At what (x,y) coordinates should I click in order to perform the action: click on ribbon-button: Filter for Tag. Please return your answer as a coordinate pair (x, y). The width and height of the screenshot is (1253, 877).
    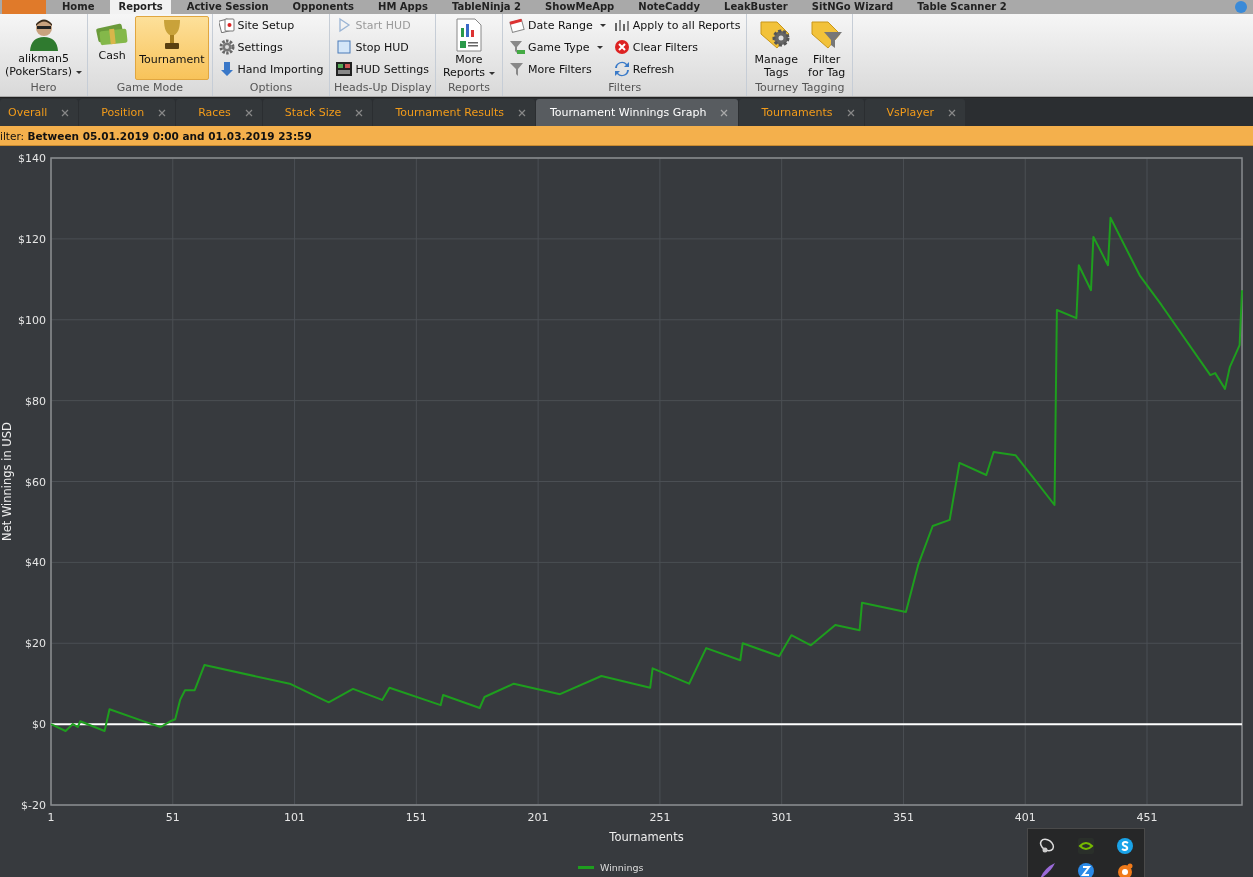
    Looking at the image, I should click on (827, 48).